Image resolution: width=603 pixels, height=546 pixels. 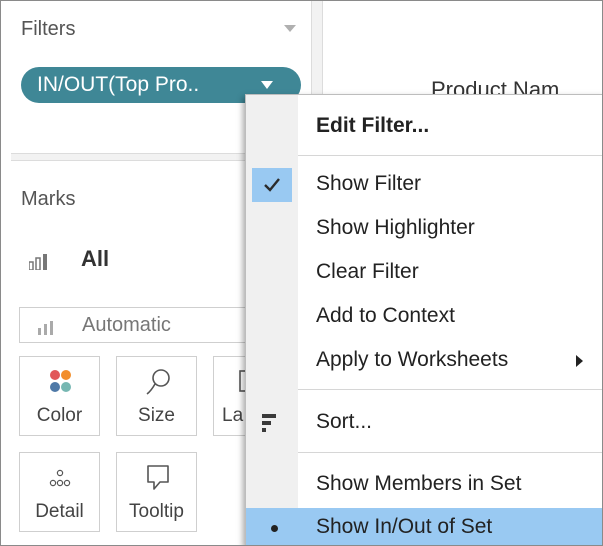 I want to click on menu-item-show-members-in-set: Show Members in Set, so click(x=424, y=485).